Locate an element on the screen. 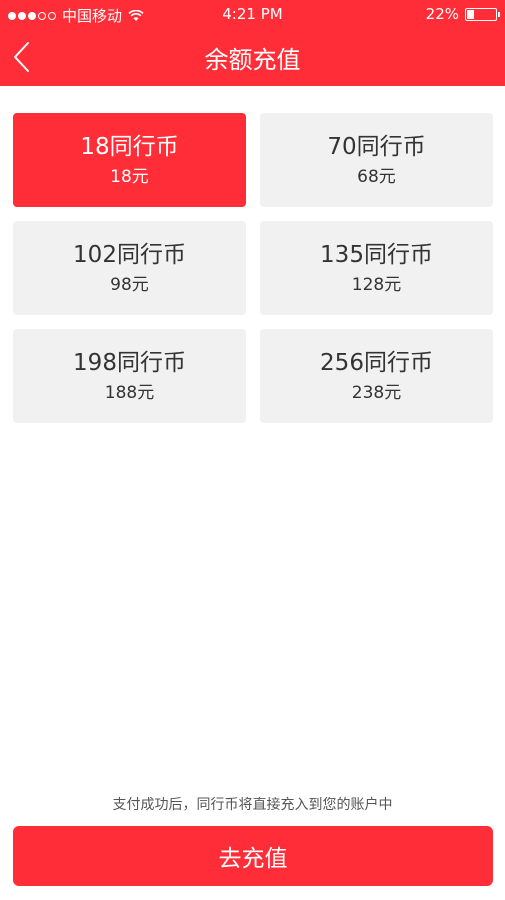 This screenshot has width=505, height=900. recharge-option-5: 198同行币 188元 is located at coordinates (129, 376).